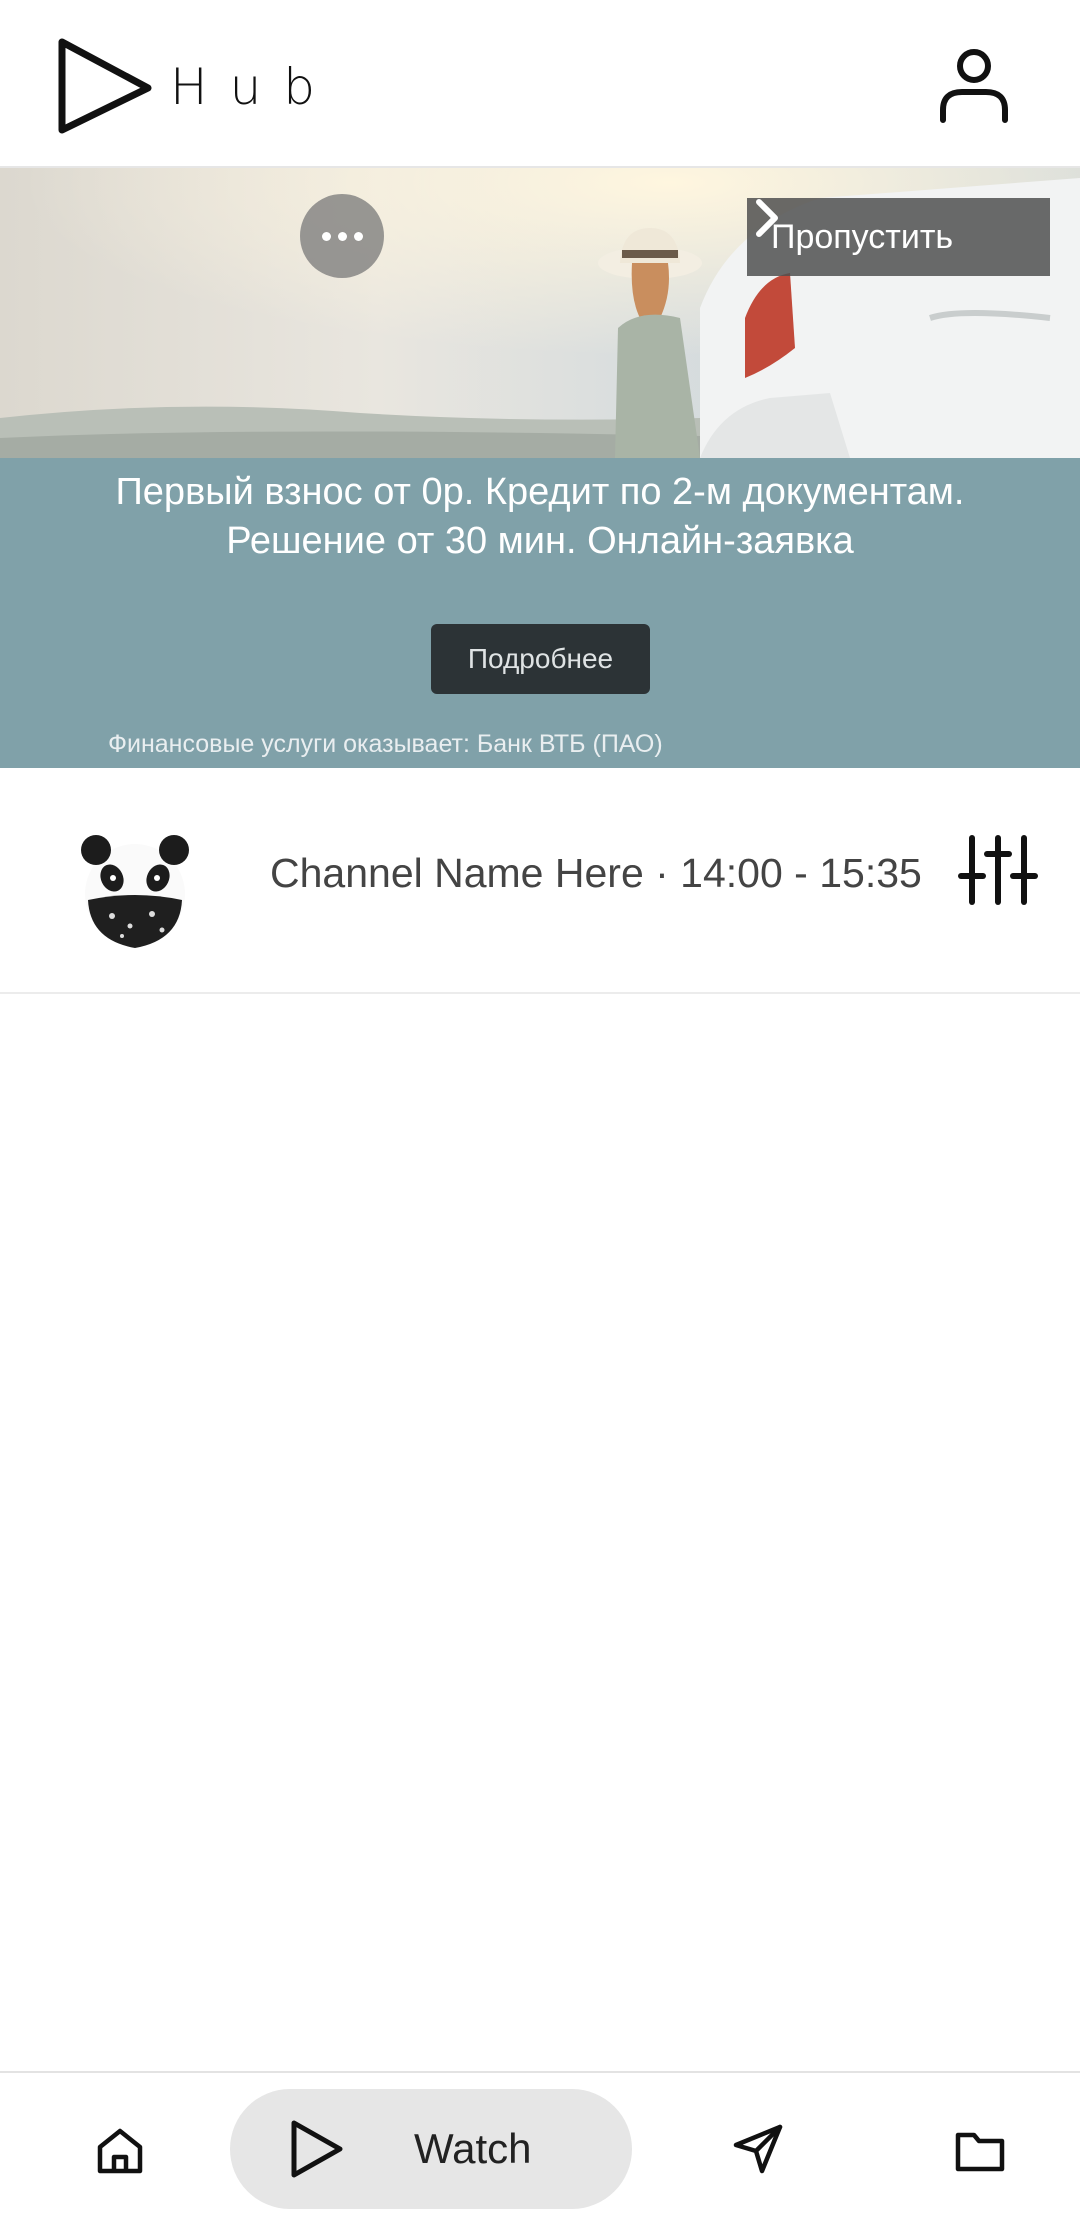 This screenshot has height=2220, width=1080. I want to click on folder-icon, so click(980, 2151).